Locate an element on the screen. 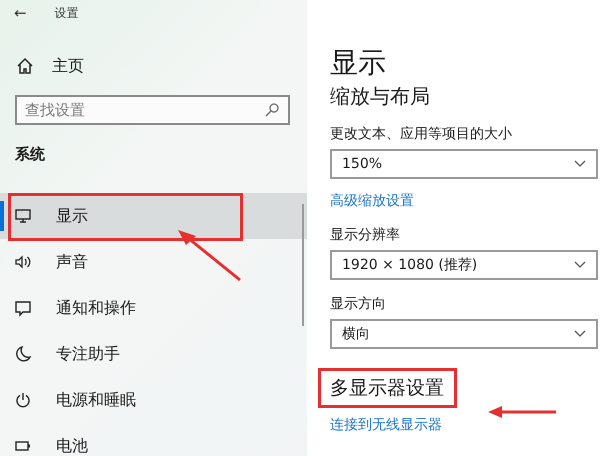  dropdown: 150% is located at coordinates (464, 164).